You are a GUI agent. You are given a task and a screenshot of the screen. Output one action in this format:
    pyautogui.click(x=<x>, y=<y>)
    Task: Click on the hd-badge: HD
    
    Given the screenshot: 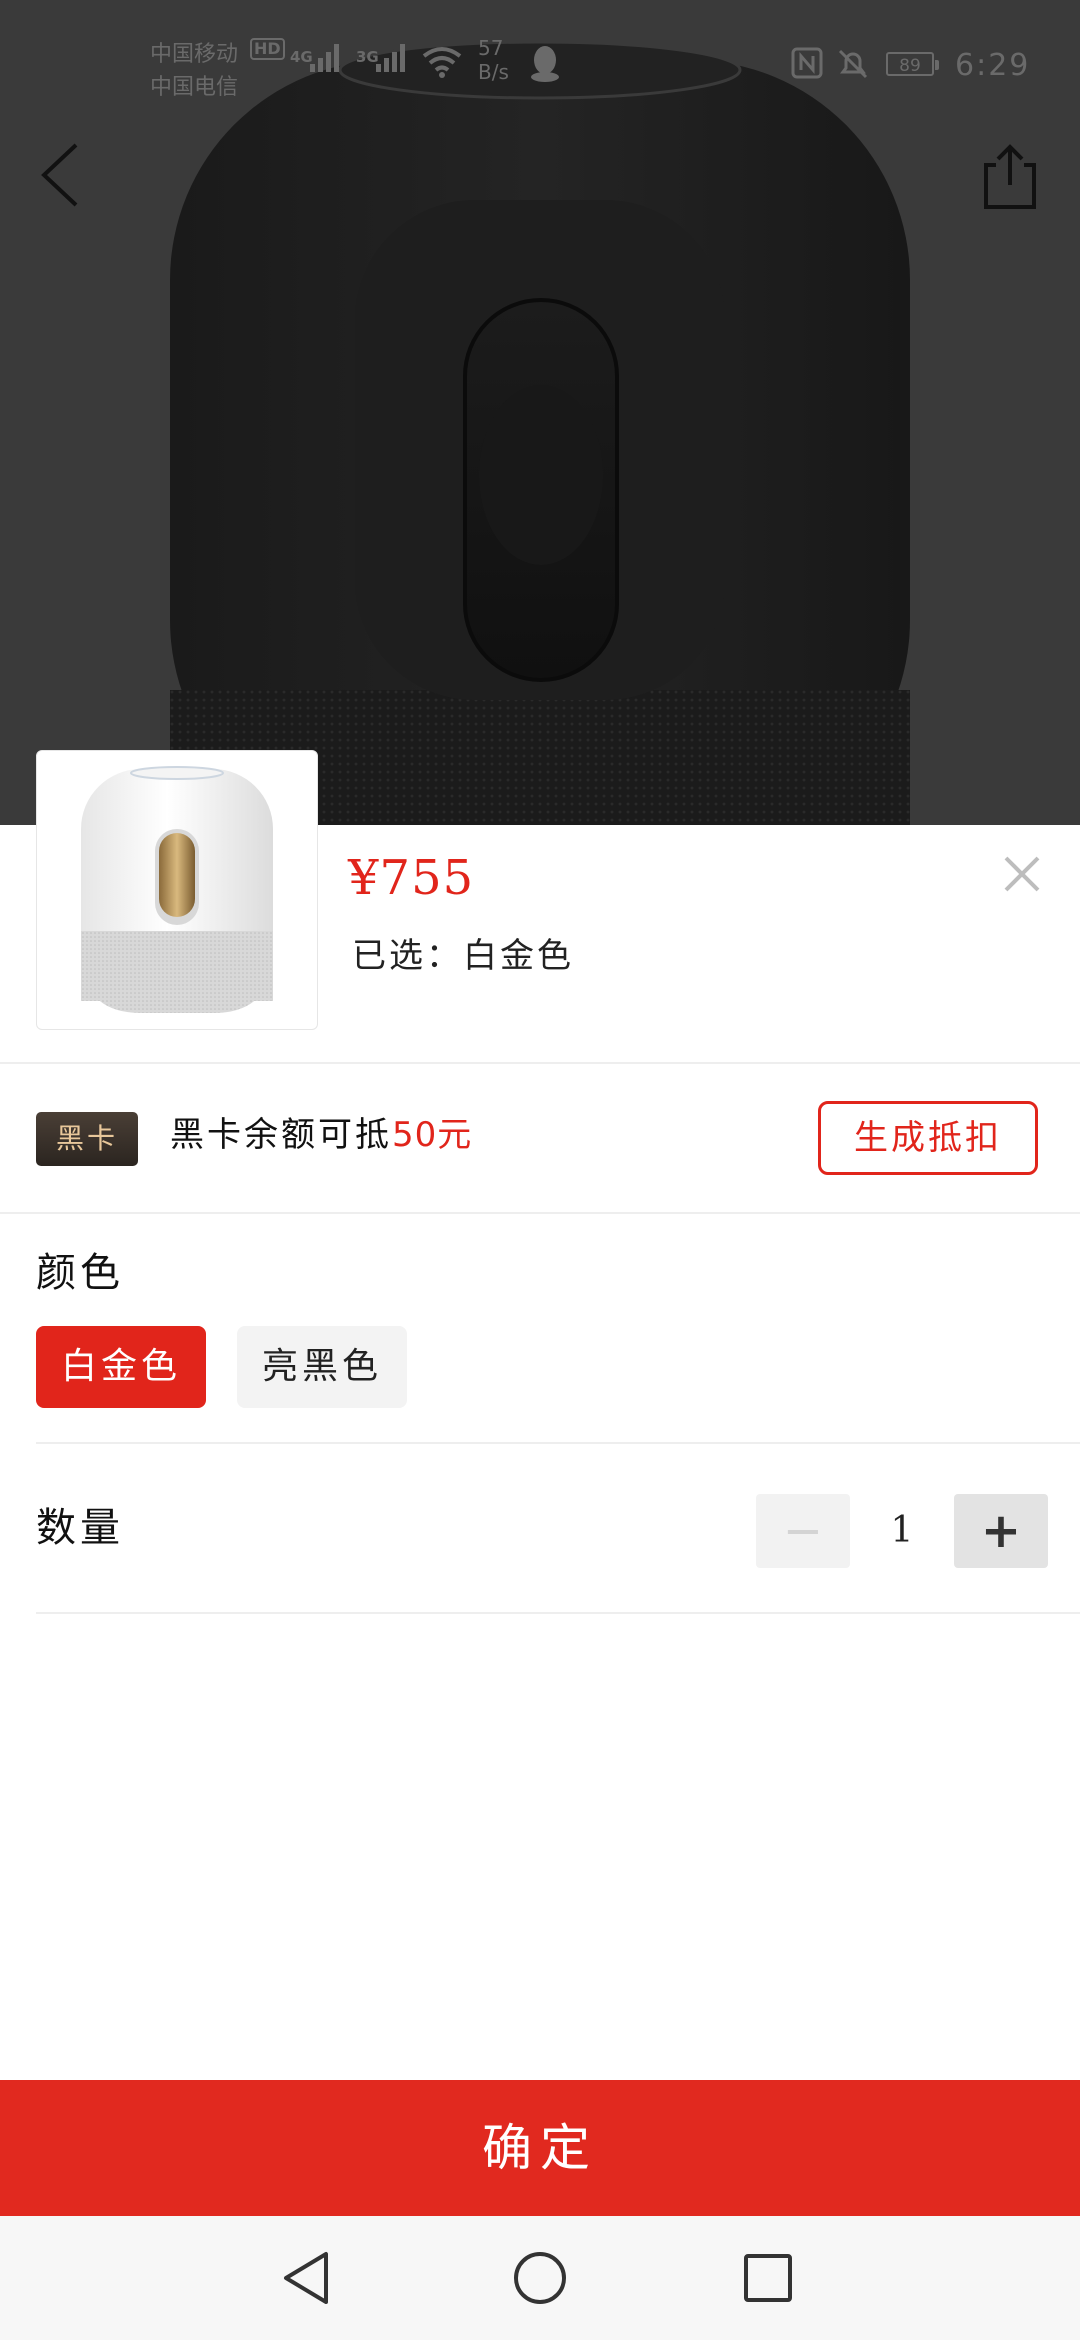 What is the action you would take?
    pyautogui.click(x=267, y=49)
    